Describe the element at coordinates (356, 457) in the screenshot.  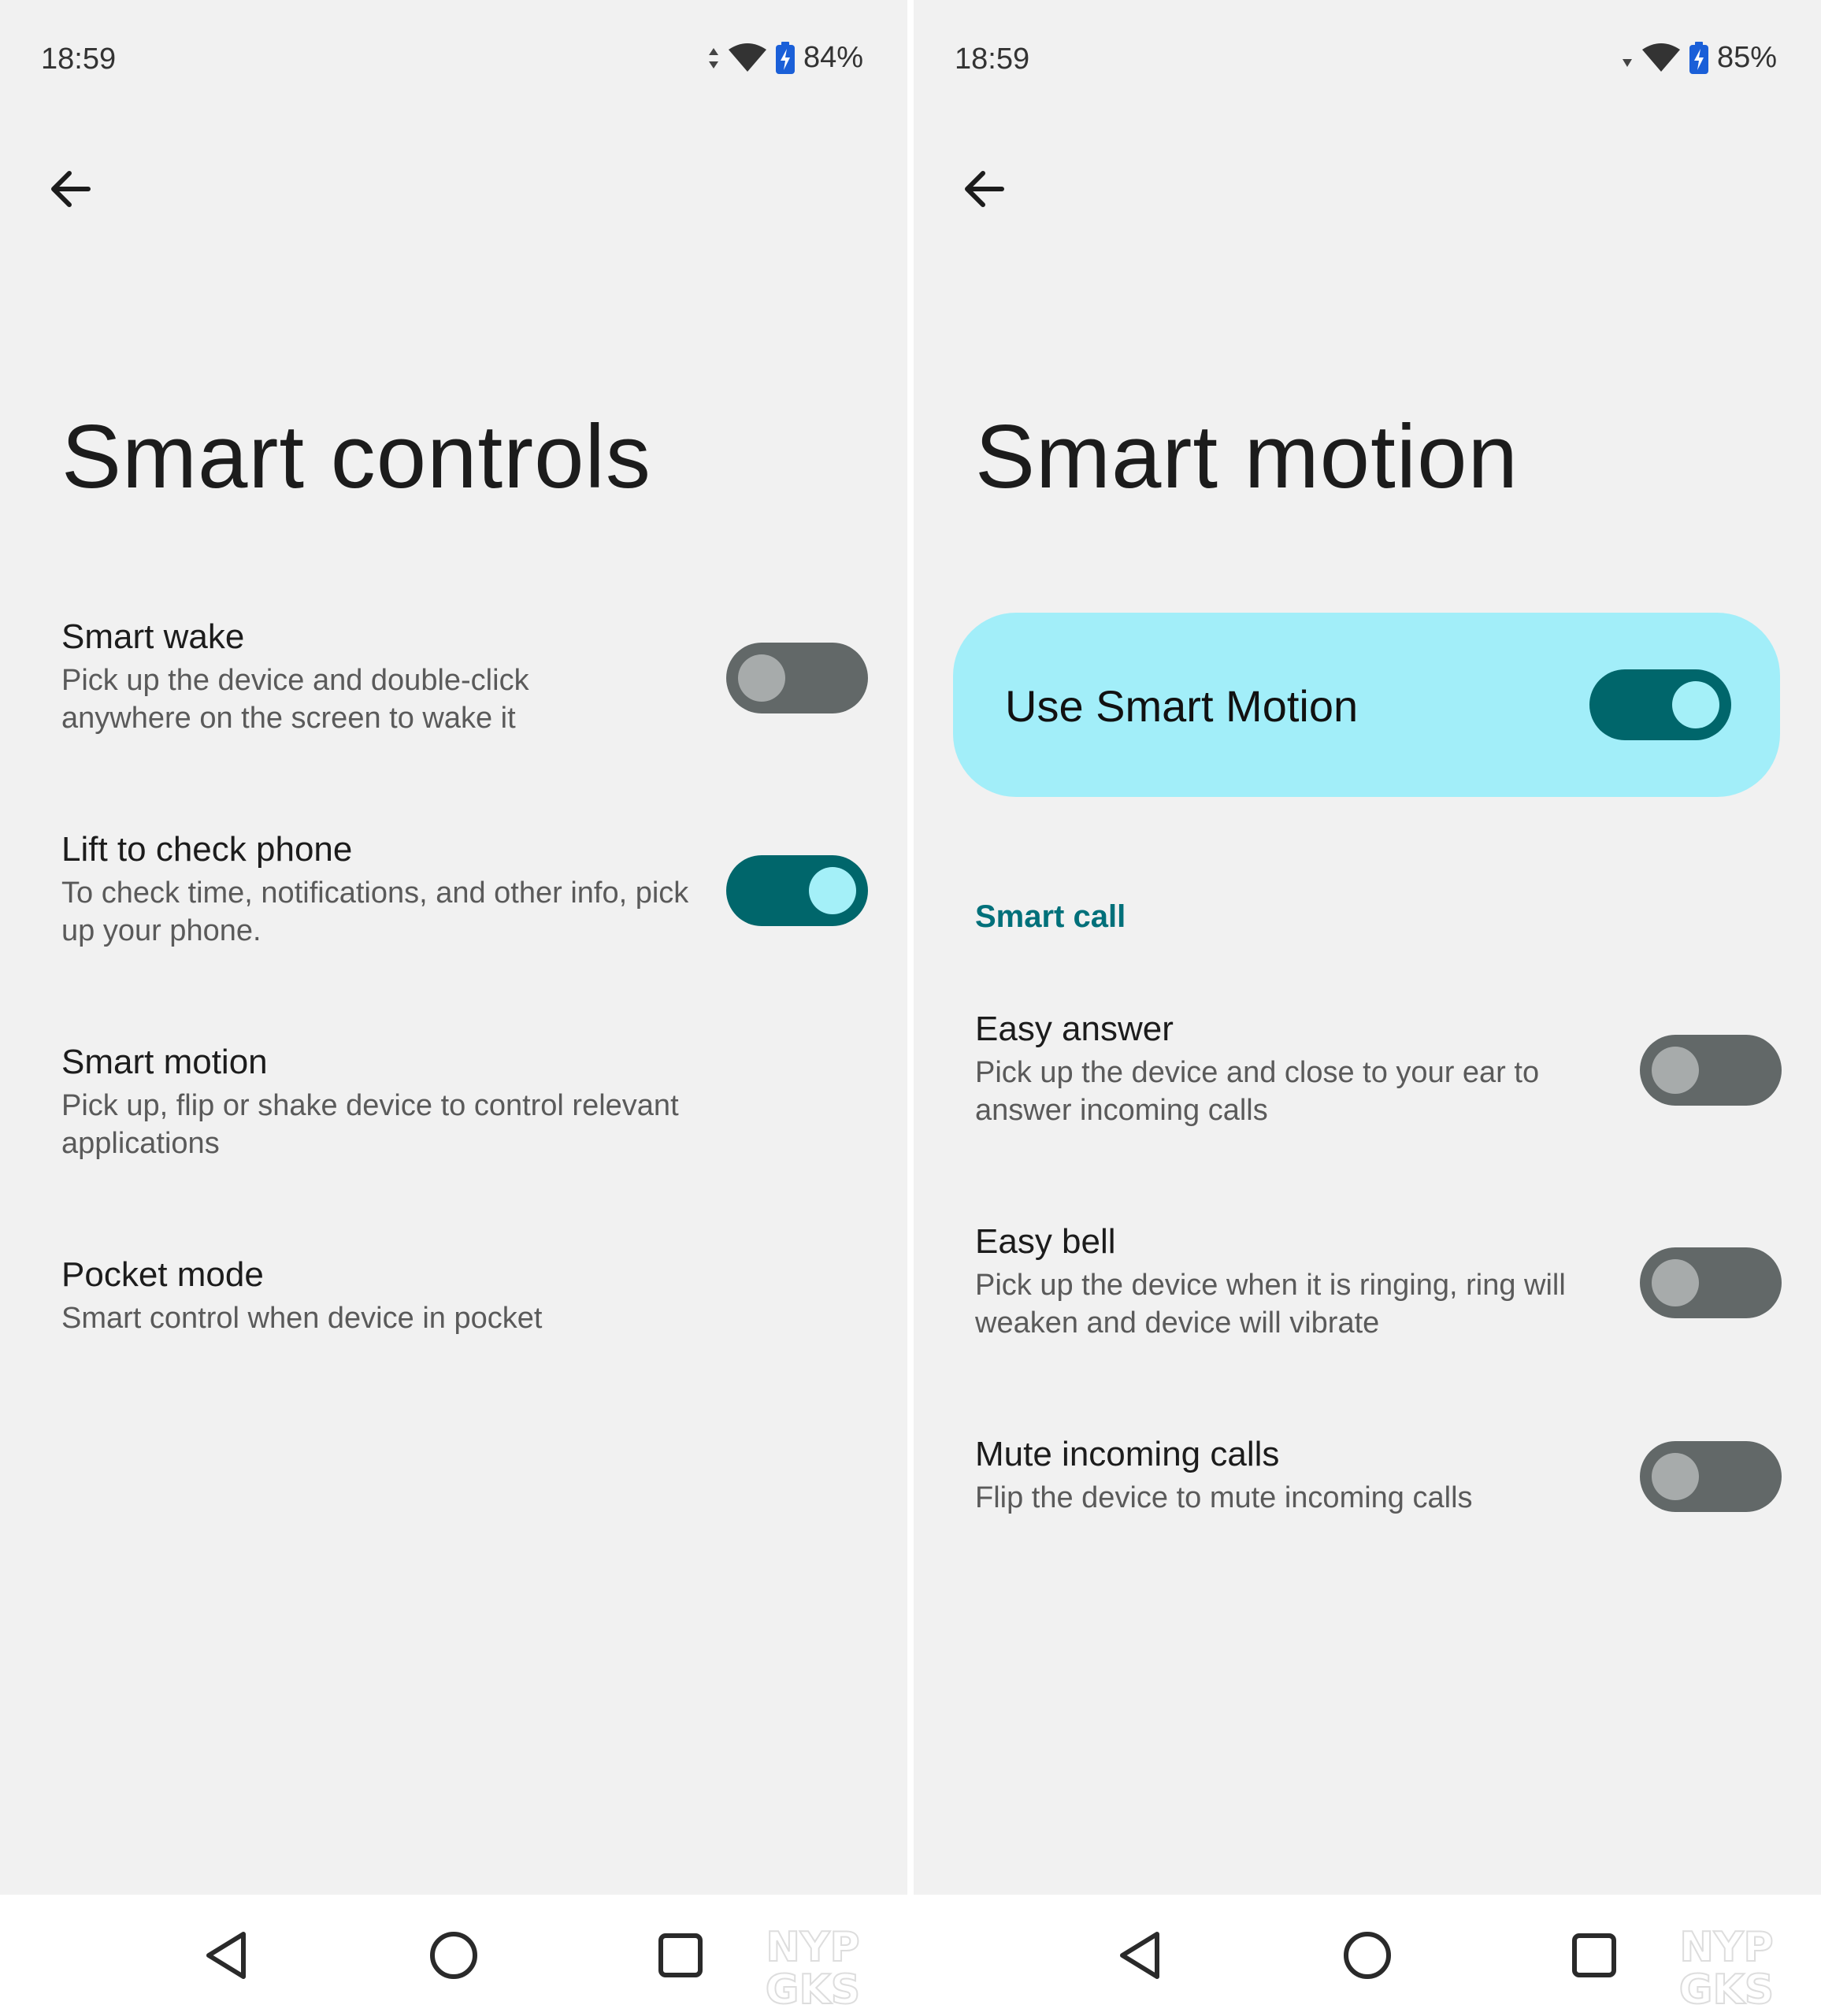
I see `page-title: Smart controls` at that location.